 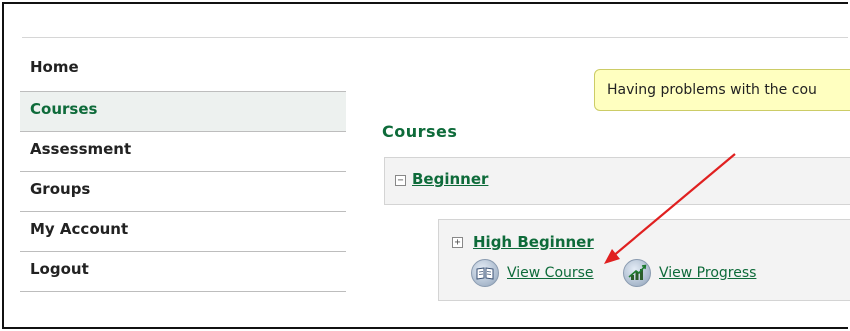 I want to click on sidebar-item-logout: Logout, so click(x=183, y=272).